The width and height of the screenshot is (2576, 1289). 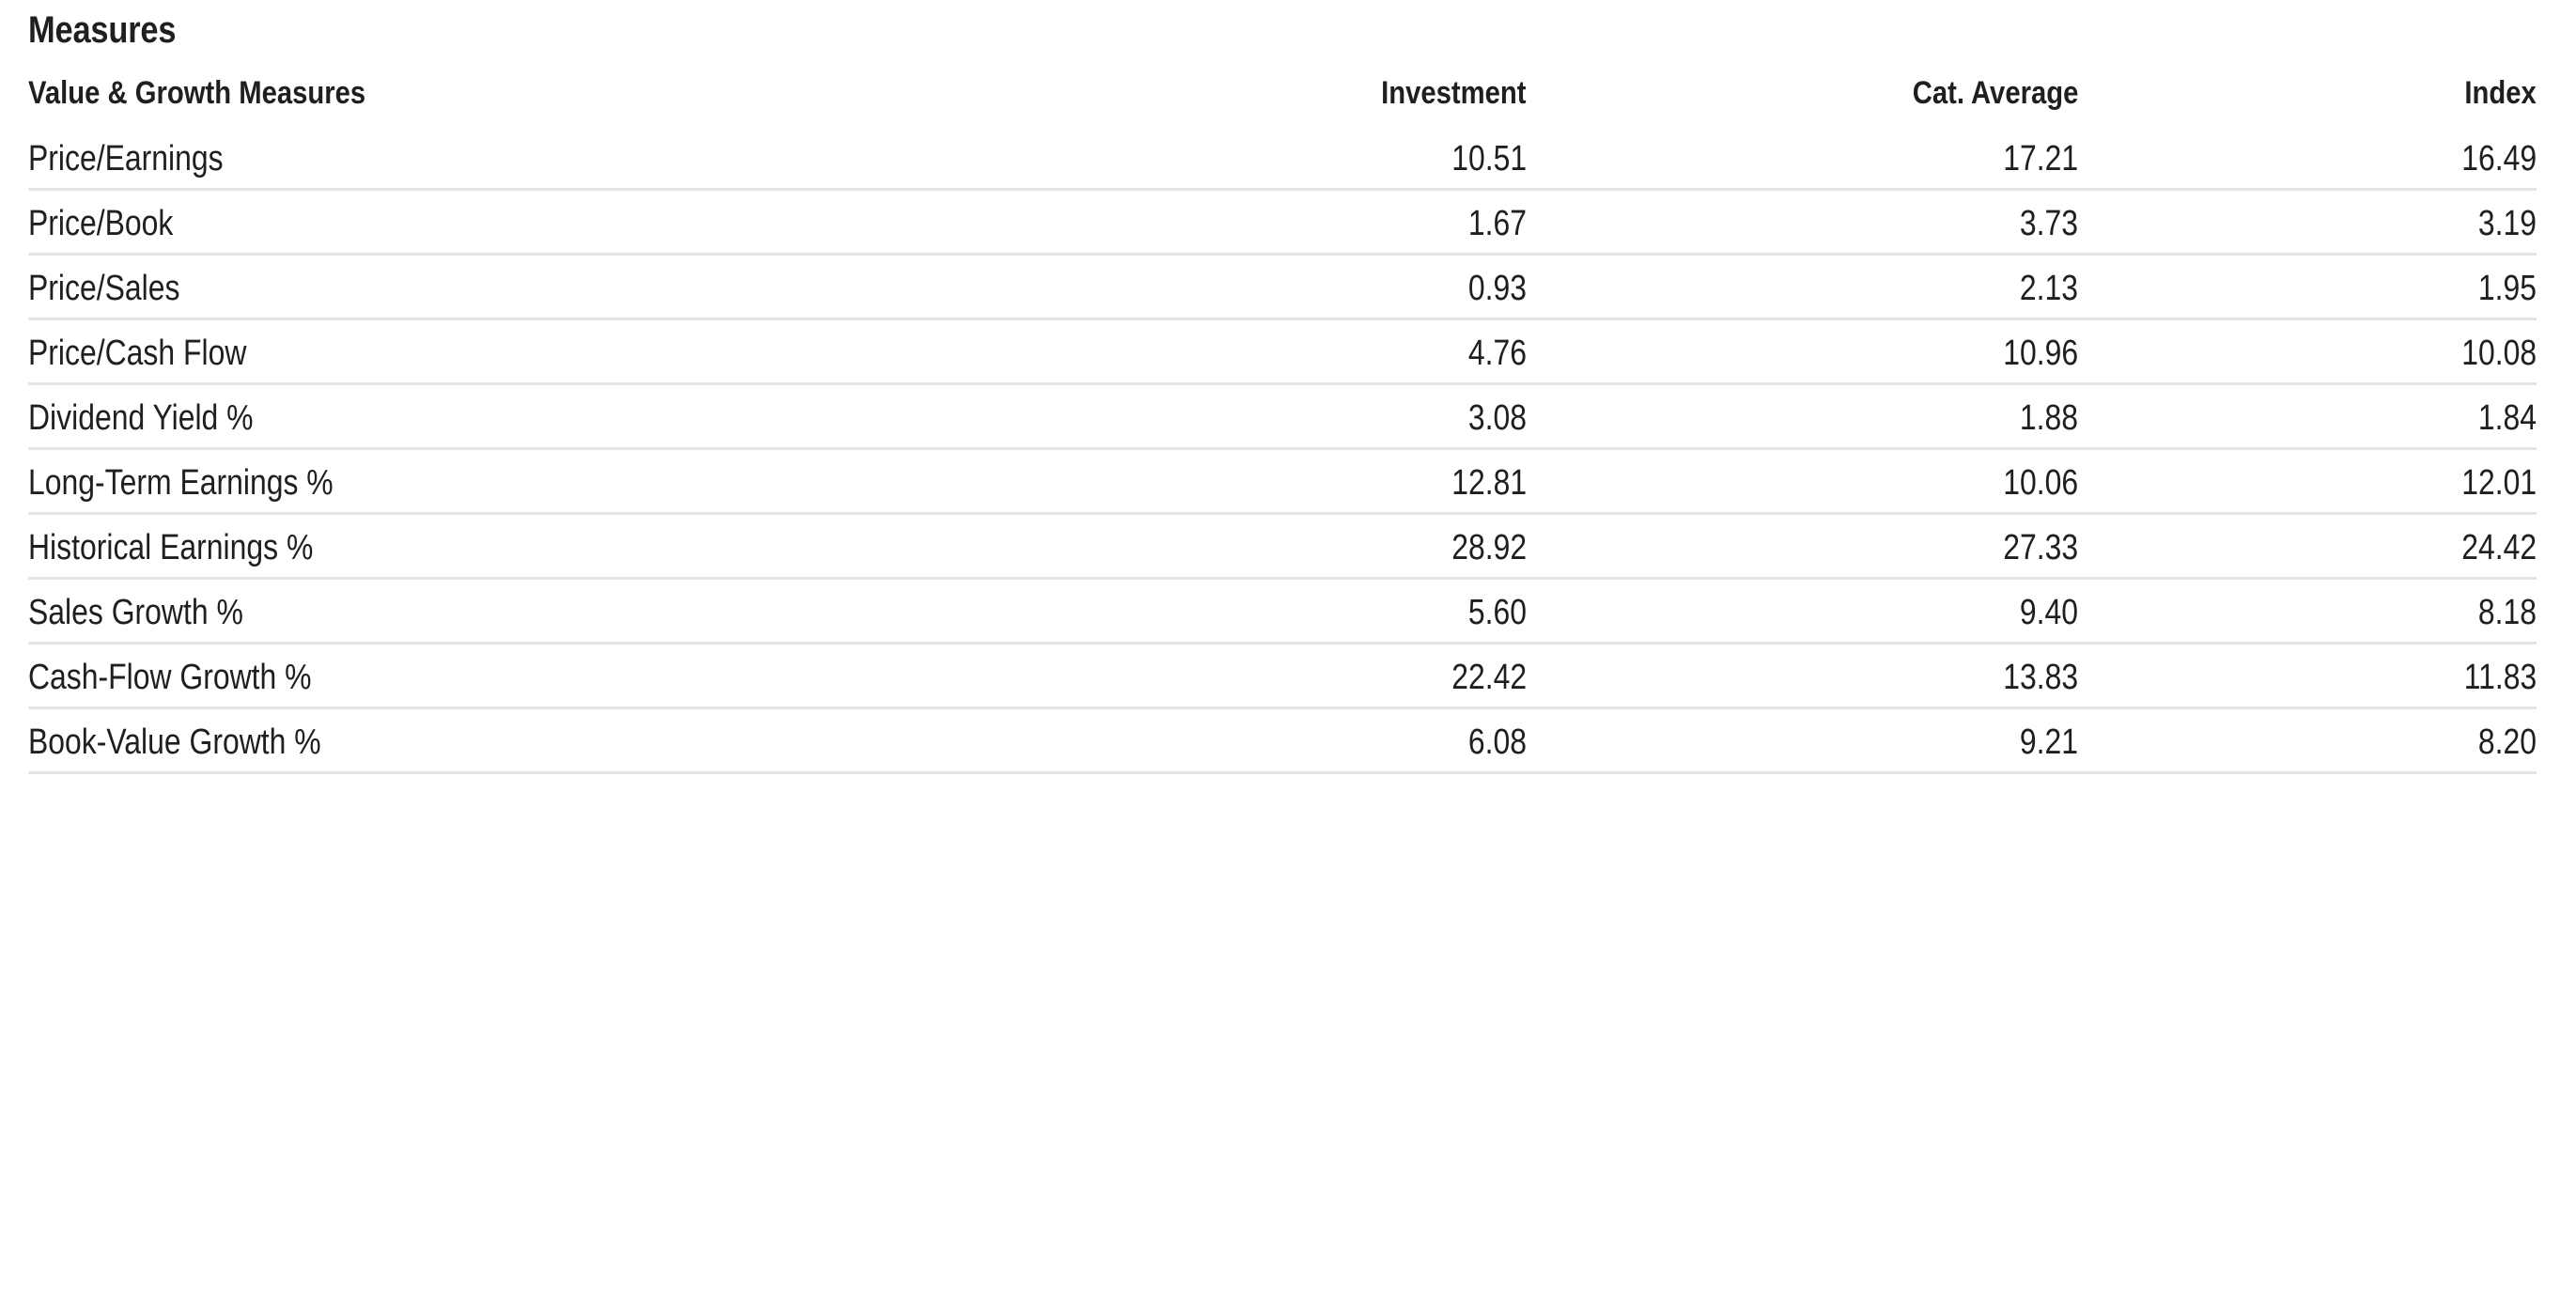 I want to click on cat-average-value-cell: 3.73, so click(x=1835, y=222).